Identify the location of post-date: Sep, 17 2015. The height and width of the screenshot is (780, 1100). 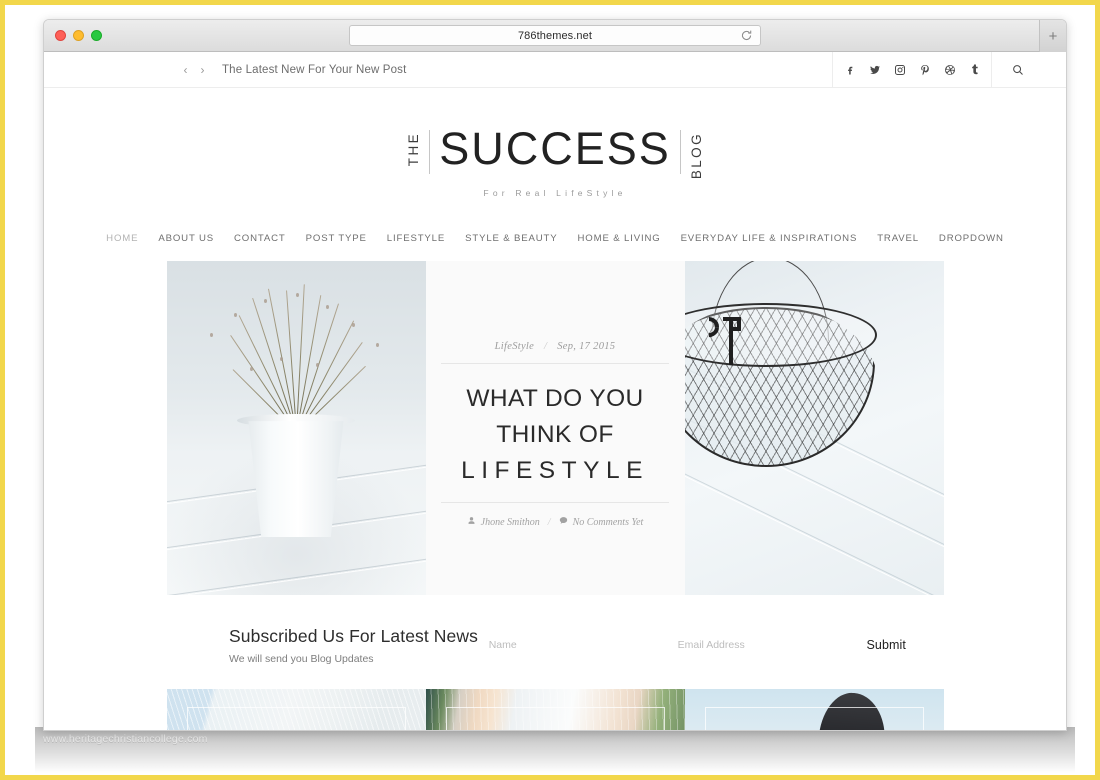
(586, 347).